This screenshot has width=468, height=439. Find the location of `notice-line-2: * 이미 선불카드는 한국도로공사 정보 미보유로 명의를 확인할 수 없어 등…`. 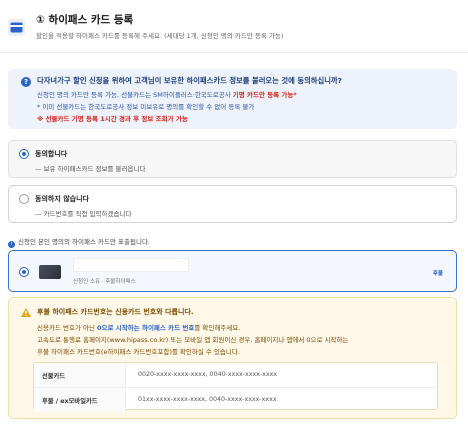

notice-line-2: * 이미 선불카드는 한국도로공사 정보 미보유로 명의를 확인할 수 없어 등… is located at coordinates (146, 107).